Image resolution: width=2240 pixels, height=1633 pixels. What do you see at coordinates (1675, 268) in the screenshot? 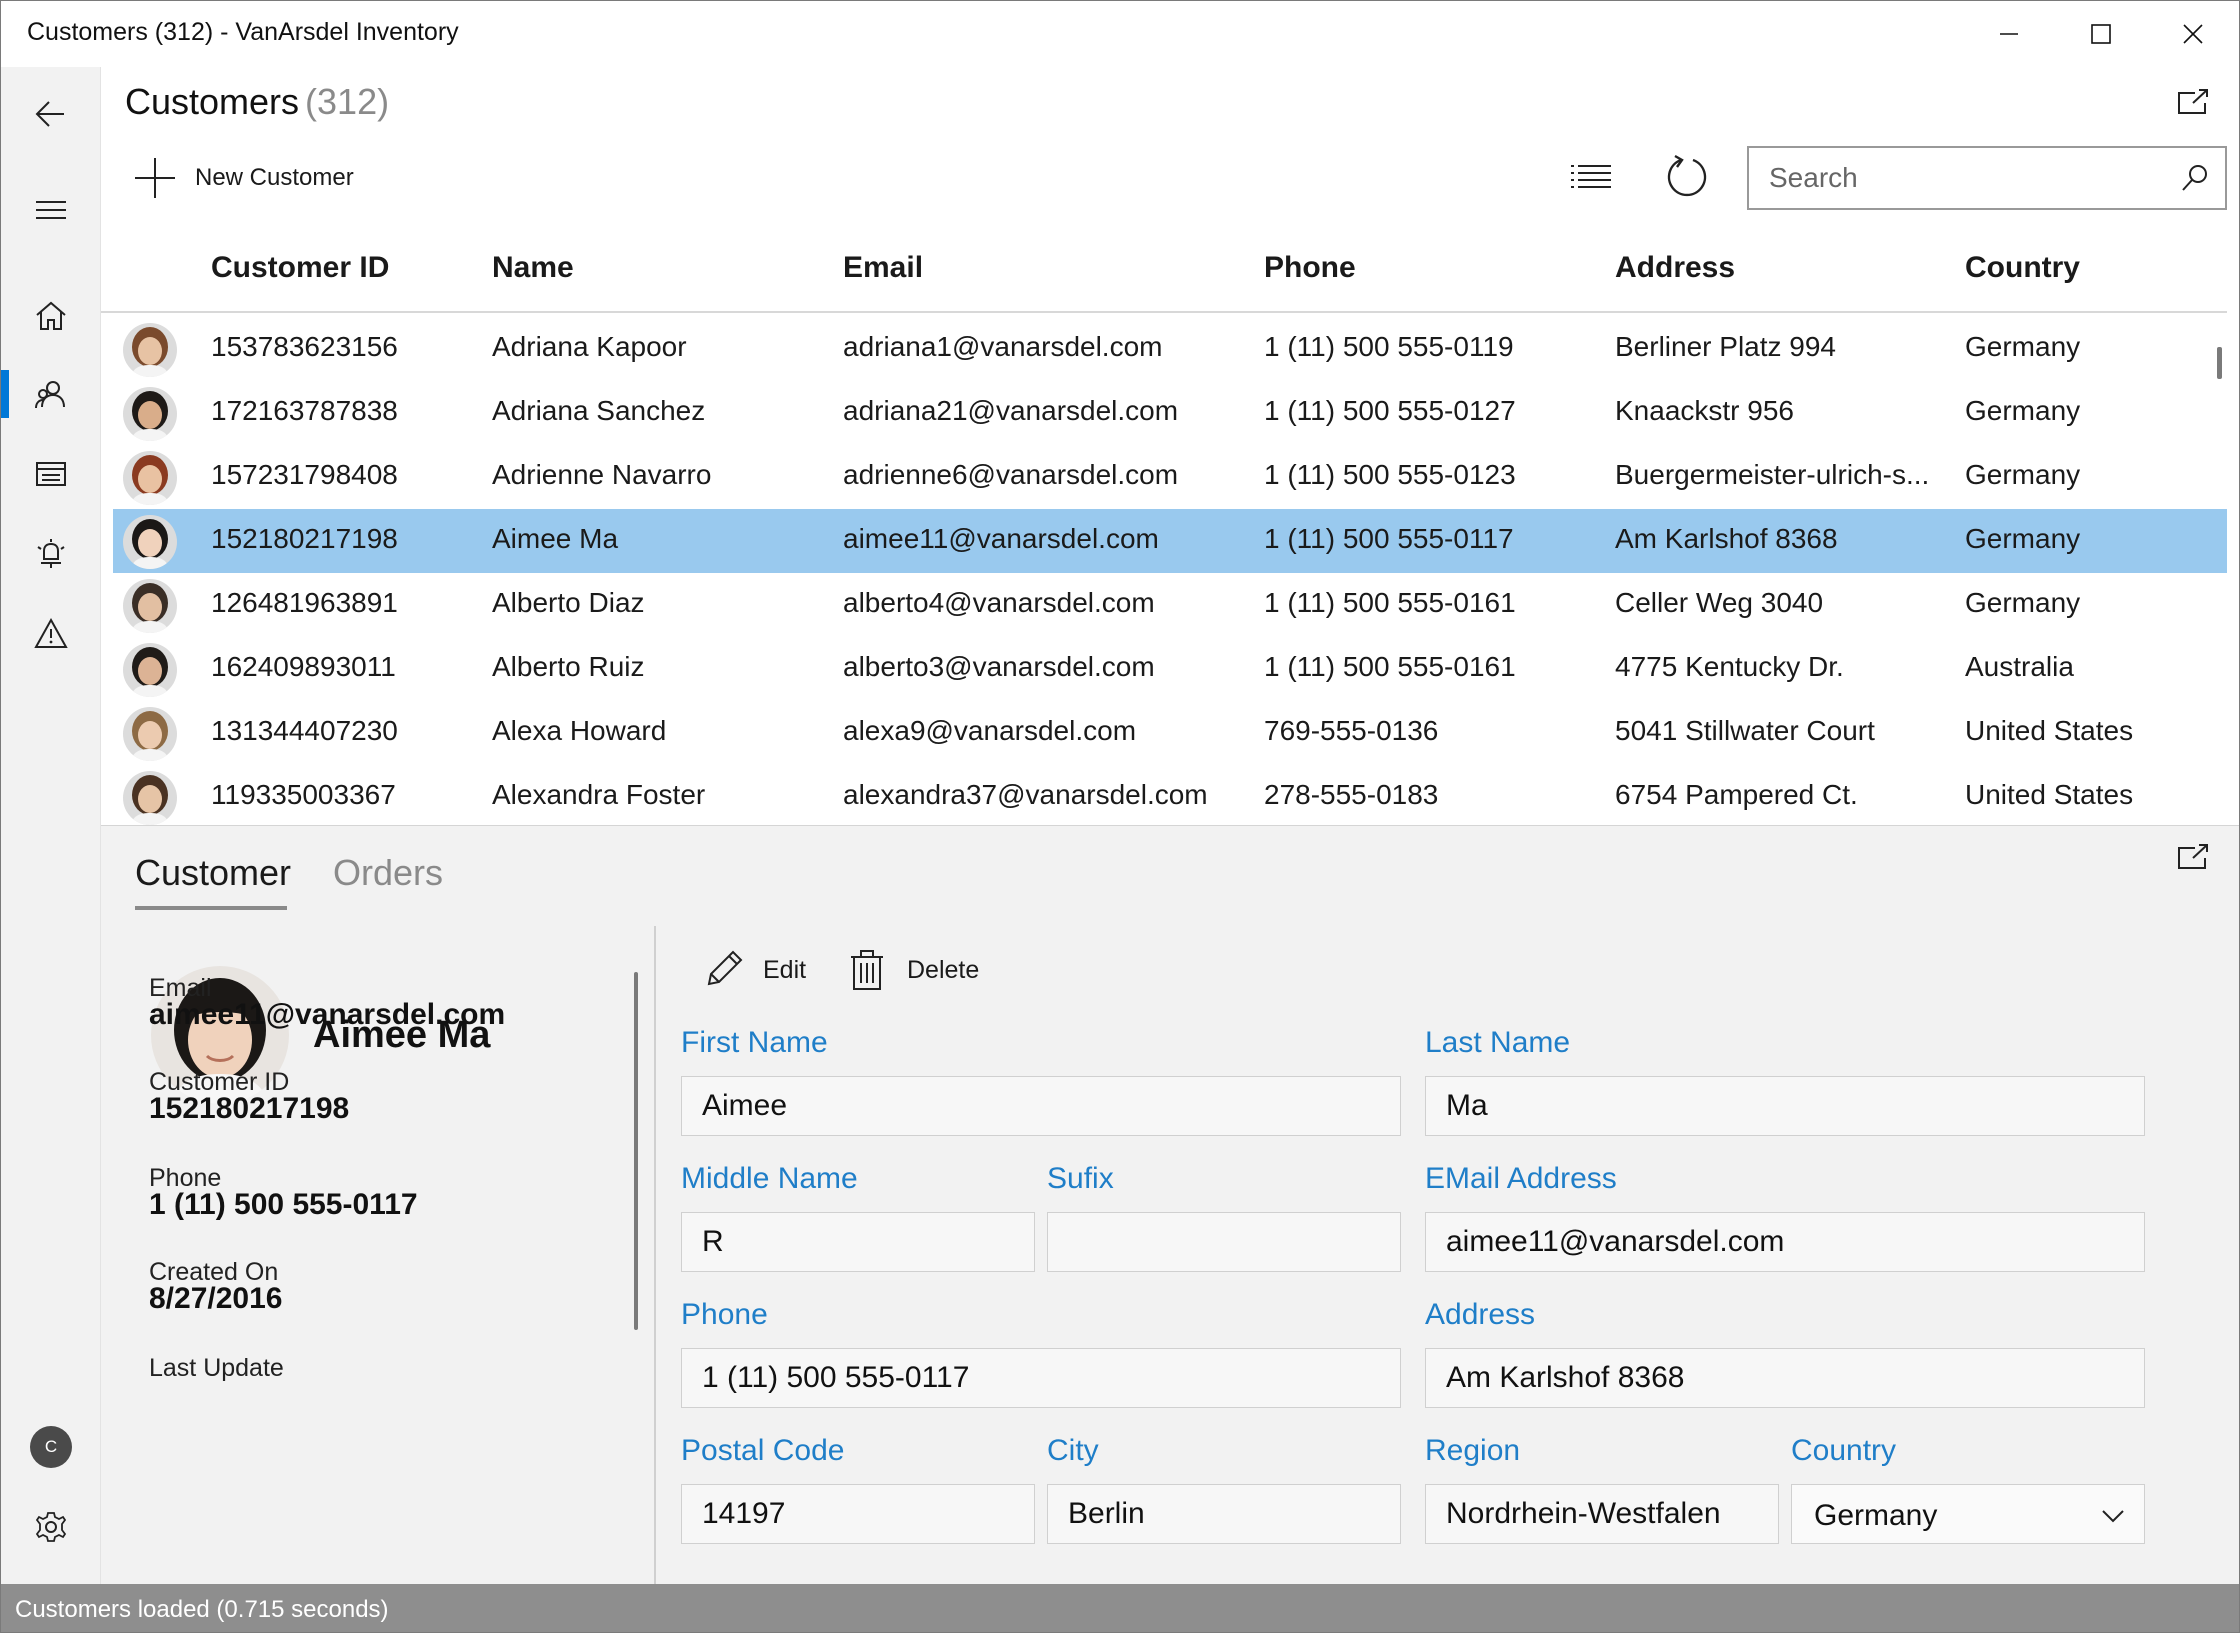
I see `column-header-address: Address` at bounding box center [1675, 268].